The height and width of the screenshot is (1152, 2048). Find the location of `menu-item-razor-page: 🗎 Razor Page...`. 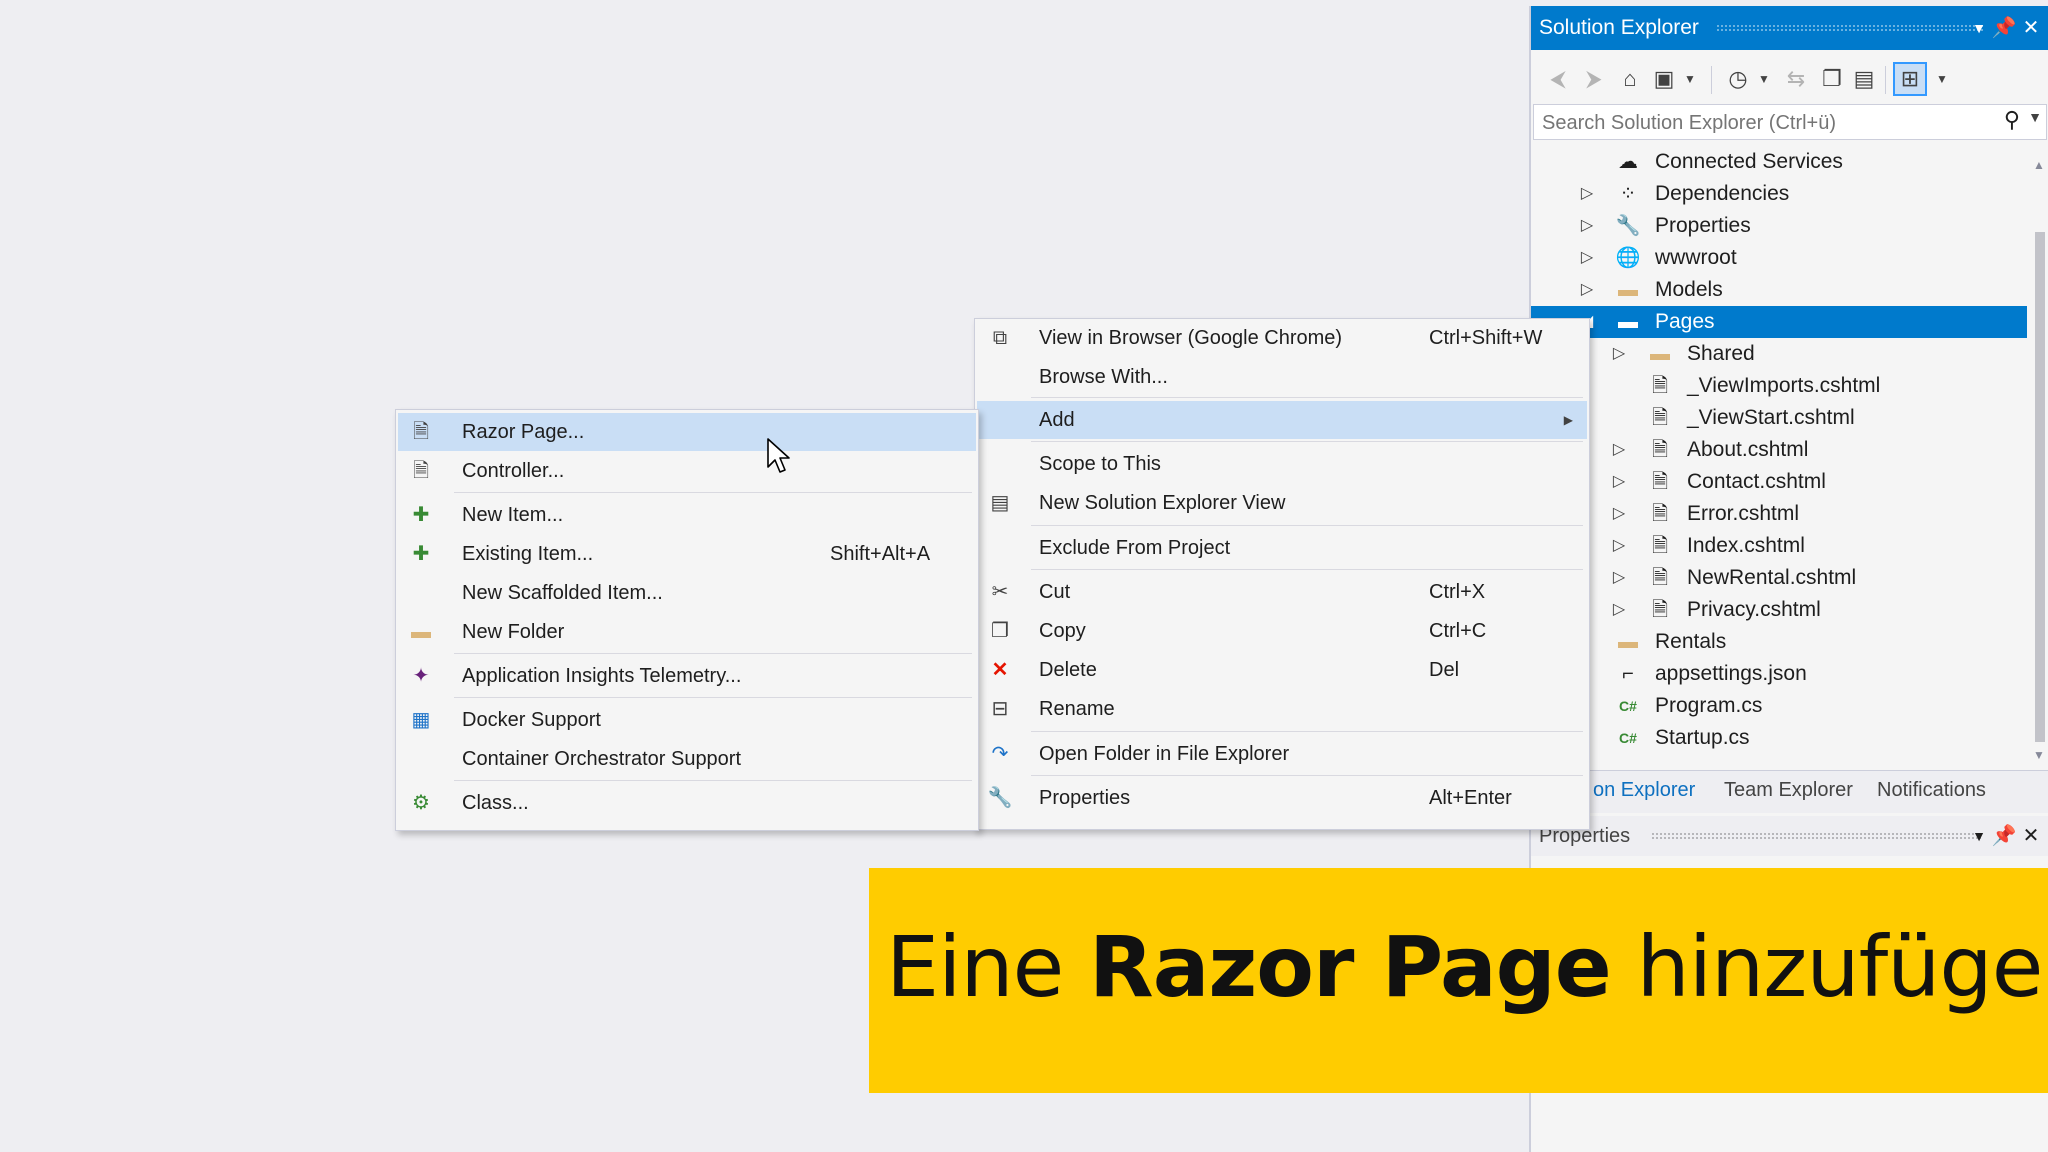

menu-item-razor-page: 🗎 Razor Page... is located at coordinates (687, 432).